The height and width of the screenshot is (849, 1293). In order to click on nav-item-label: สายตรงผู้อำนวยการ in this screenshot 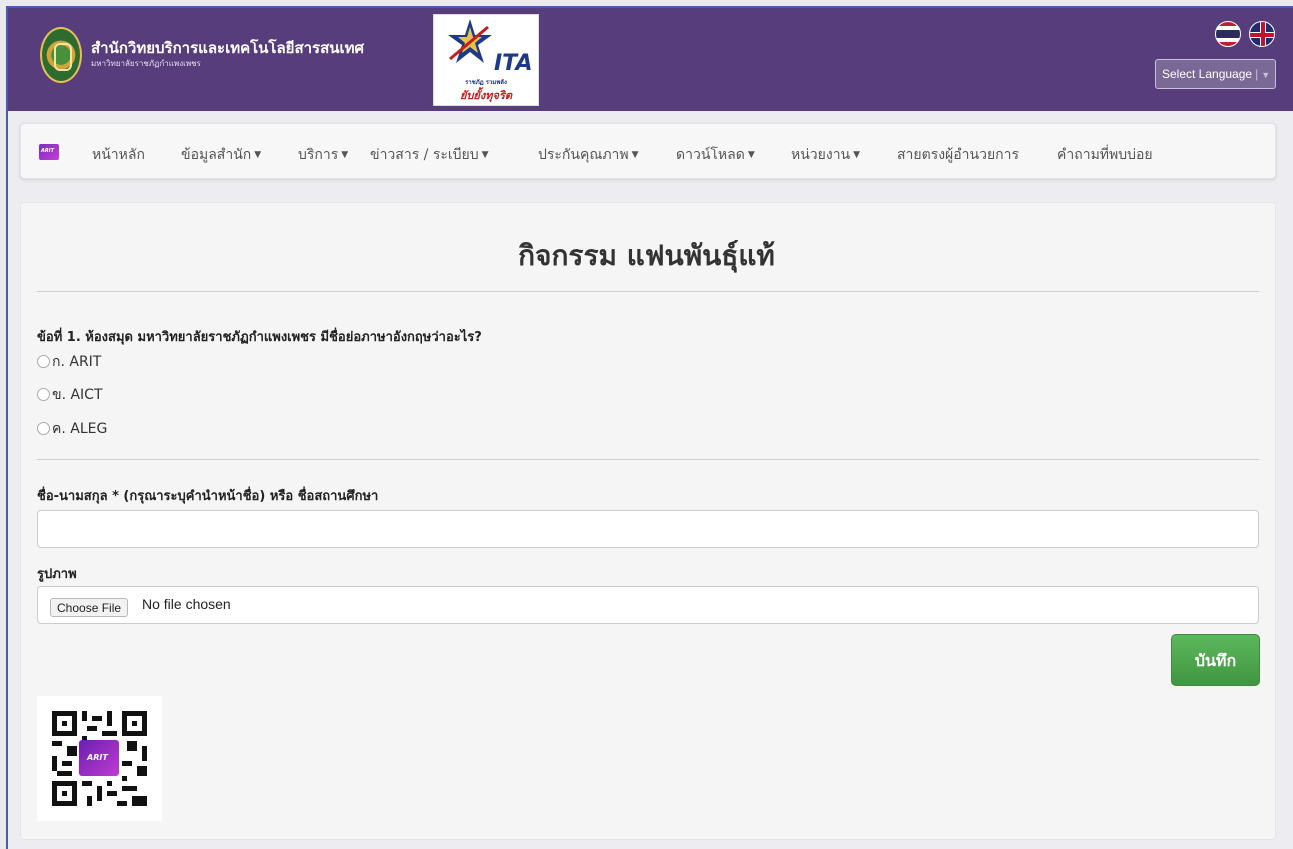, I will do `click(958, 155)`.